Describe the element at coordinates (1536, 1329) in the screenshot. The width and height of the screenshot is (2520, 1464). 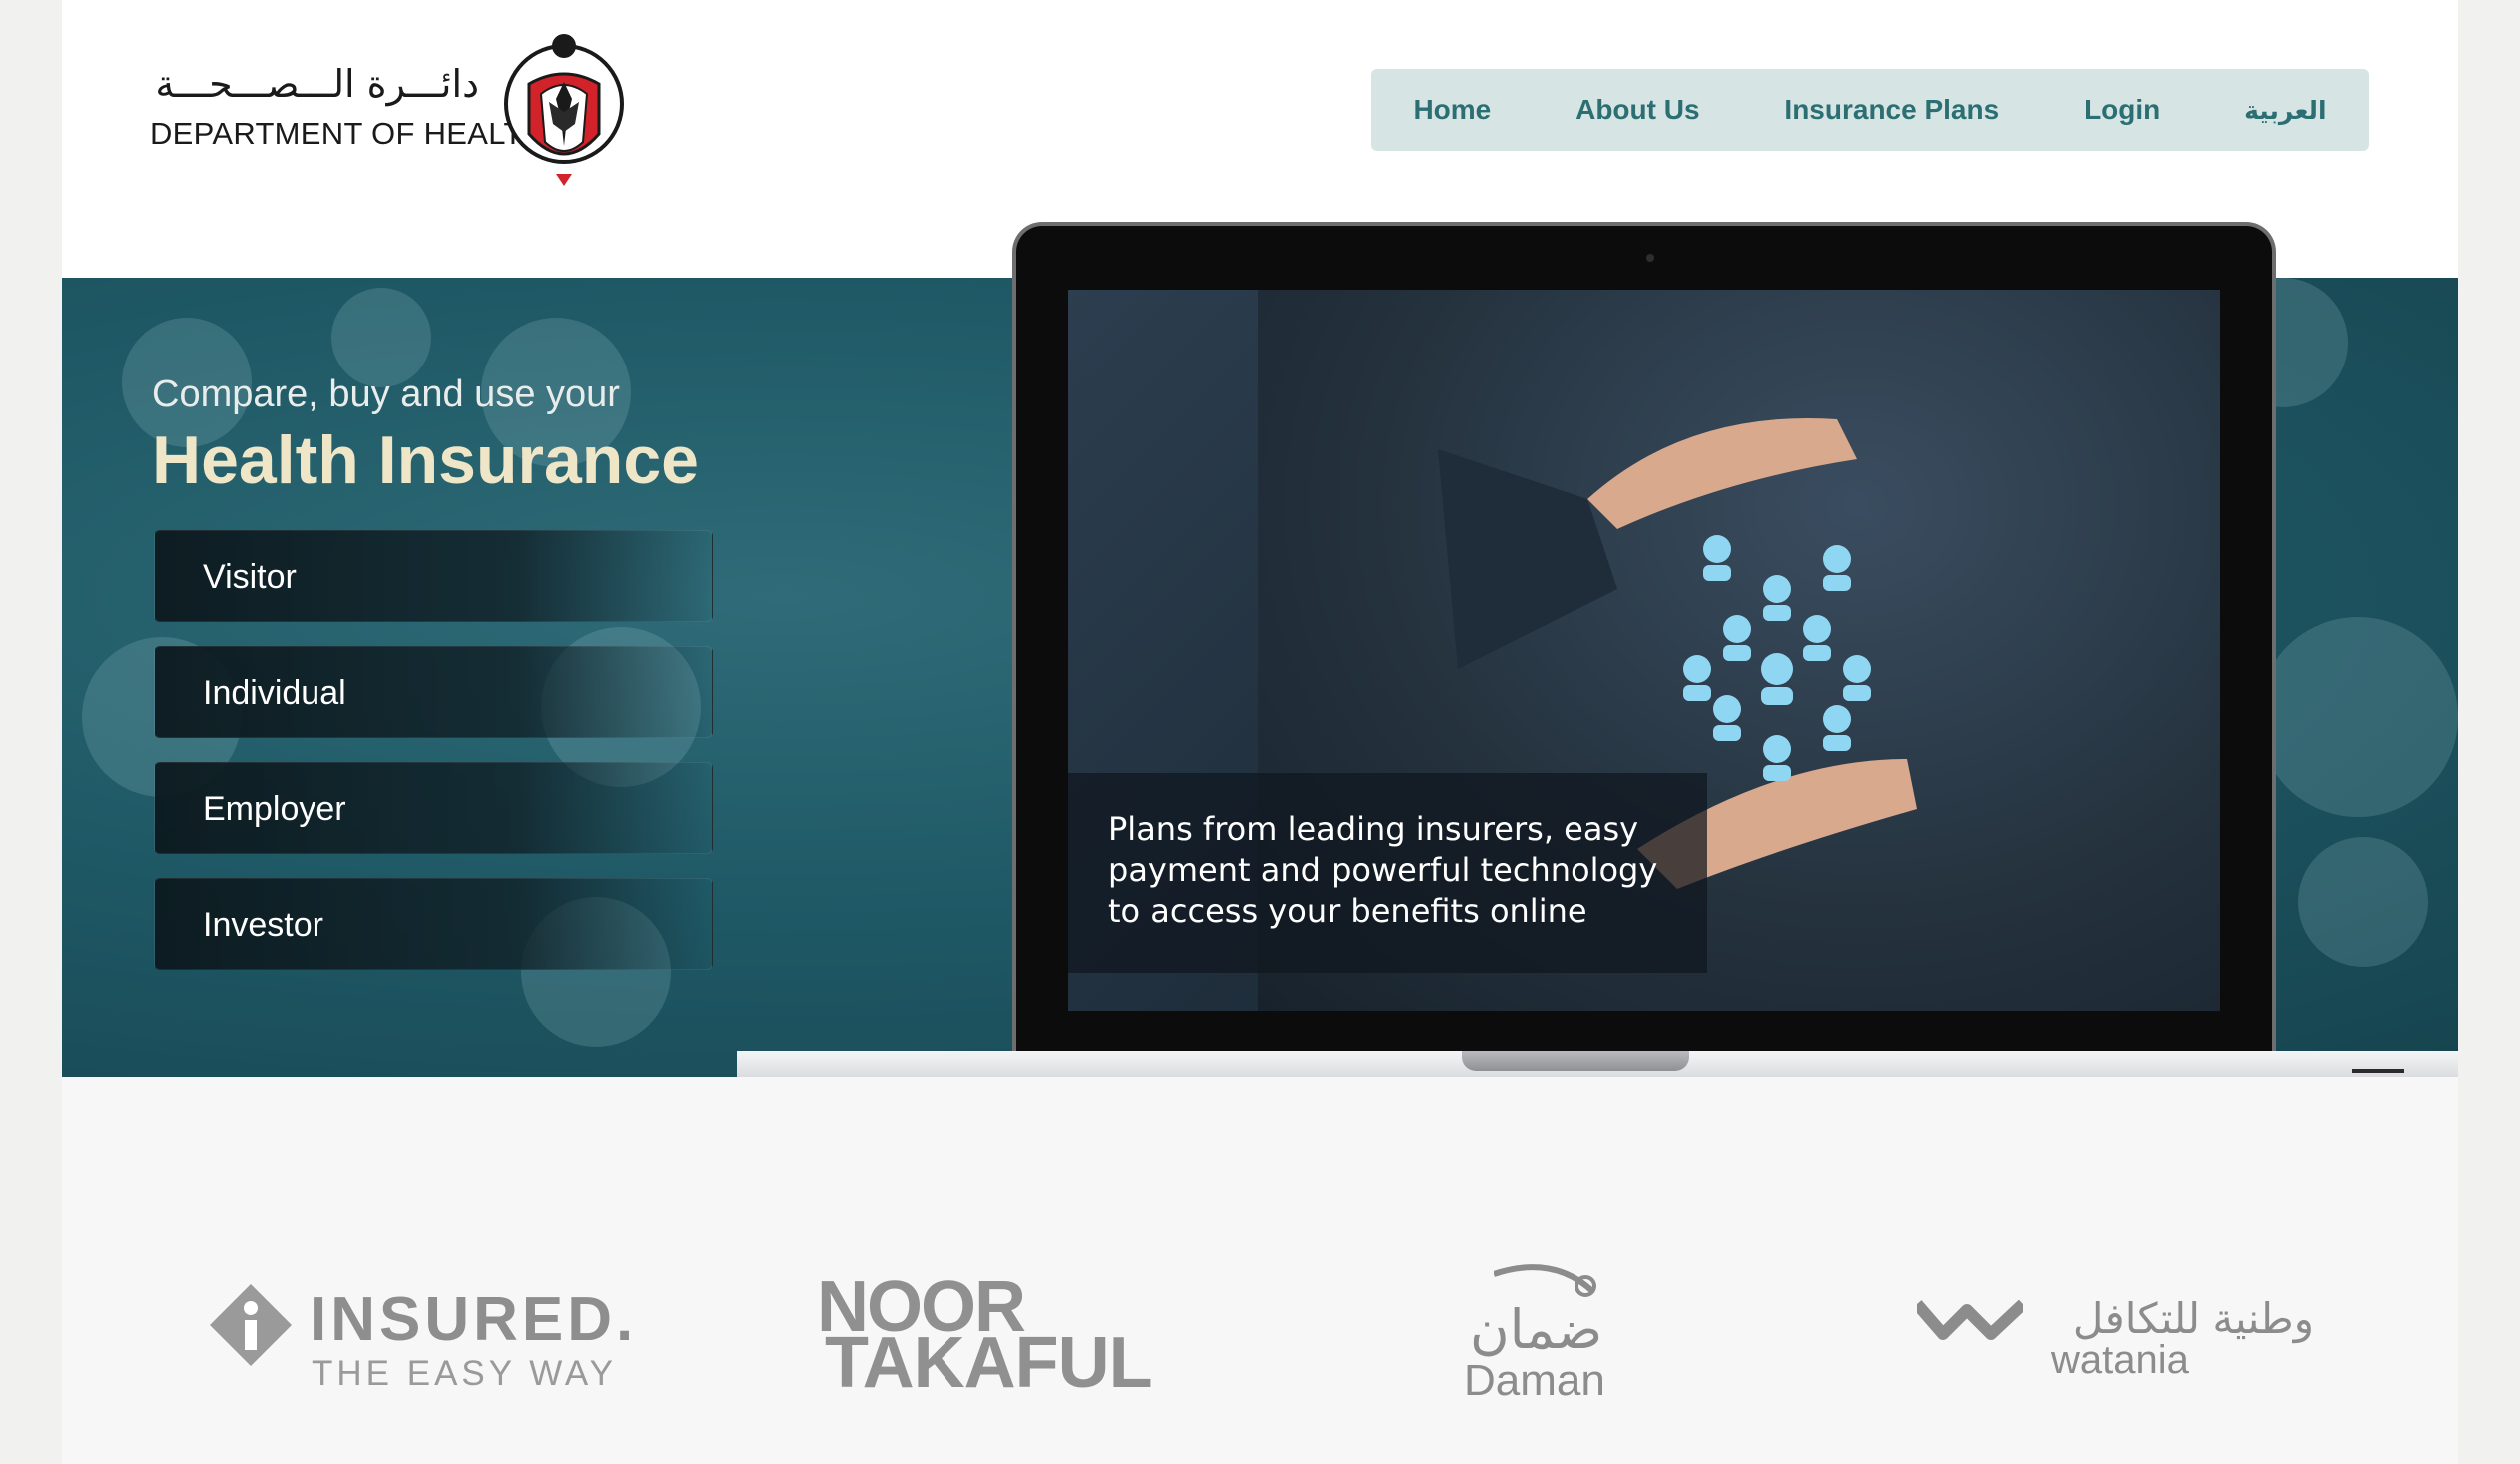
I see `daman-arabic: ضمان` at that location.